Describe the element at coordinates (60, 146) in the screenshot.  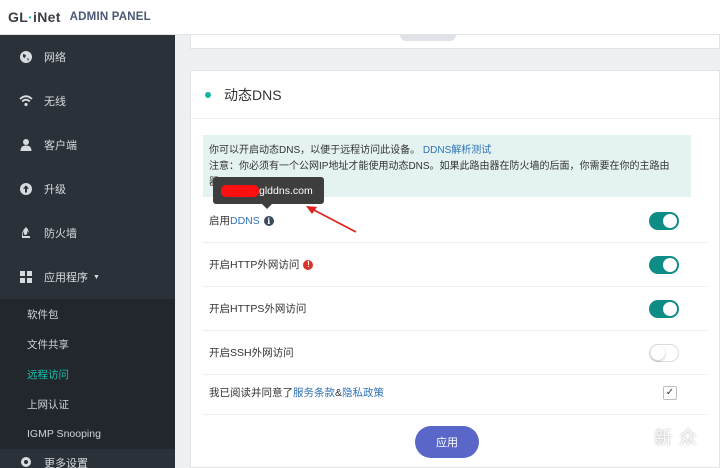
I see `sidebar-item-label: 客户端` at that location.